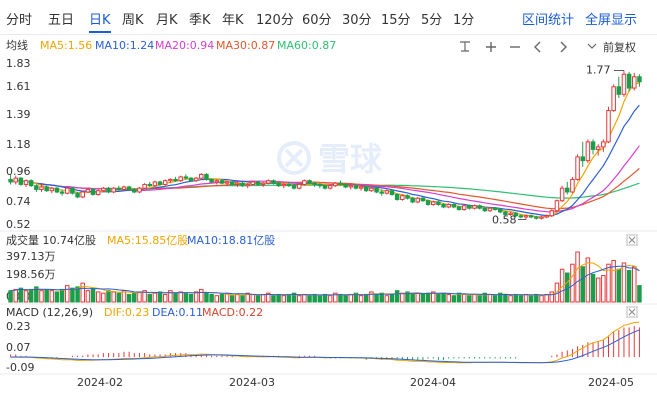  Describe the element at coordinates (632, 240) in the screenshot. I see `volume-panel-close-icon` at that location.